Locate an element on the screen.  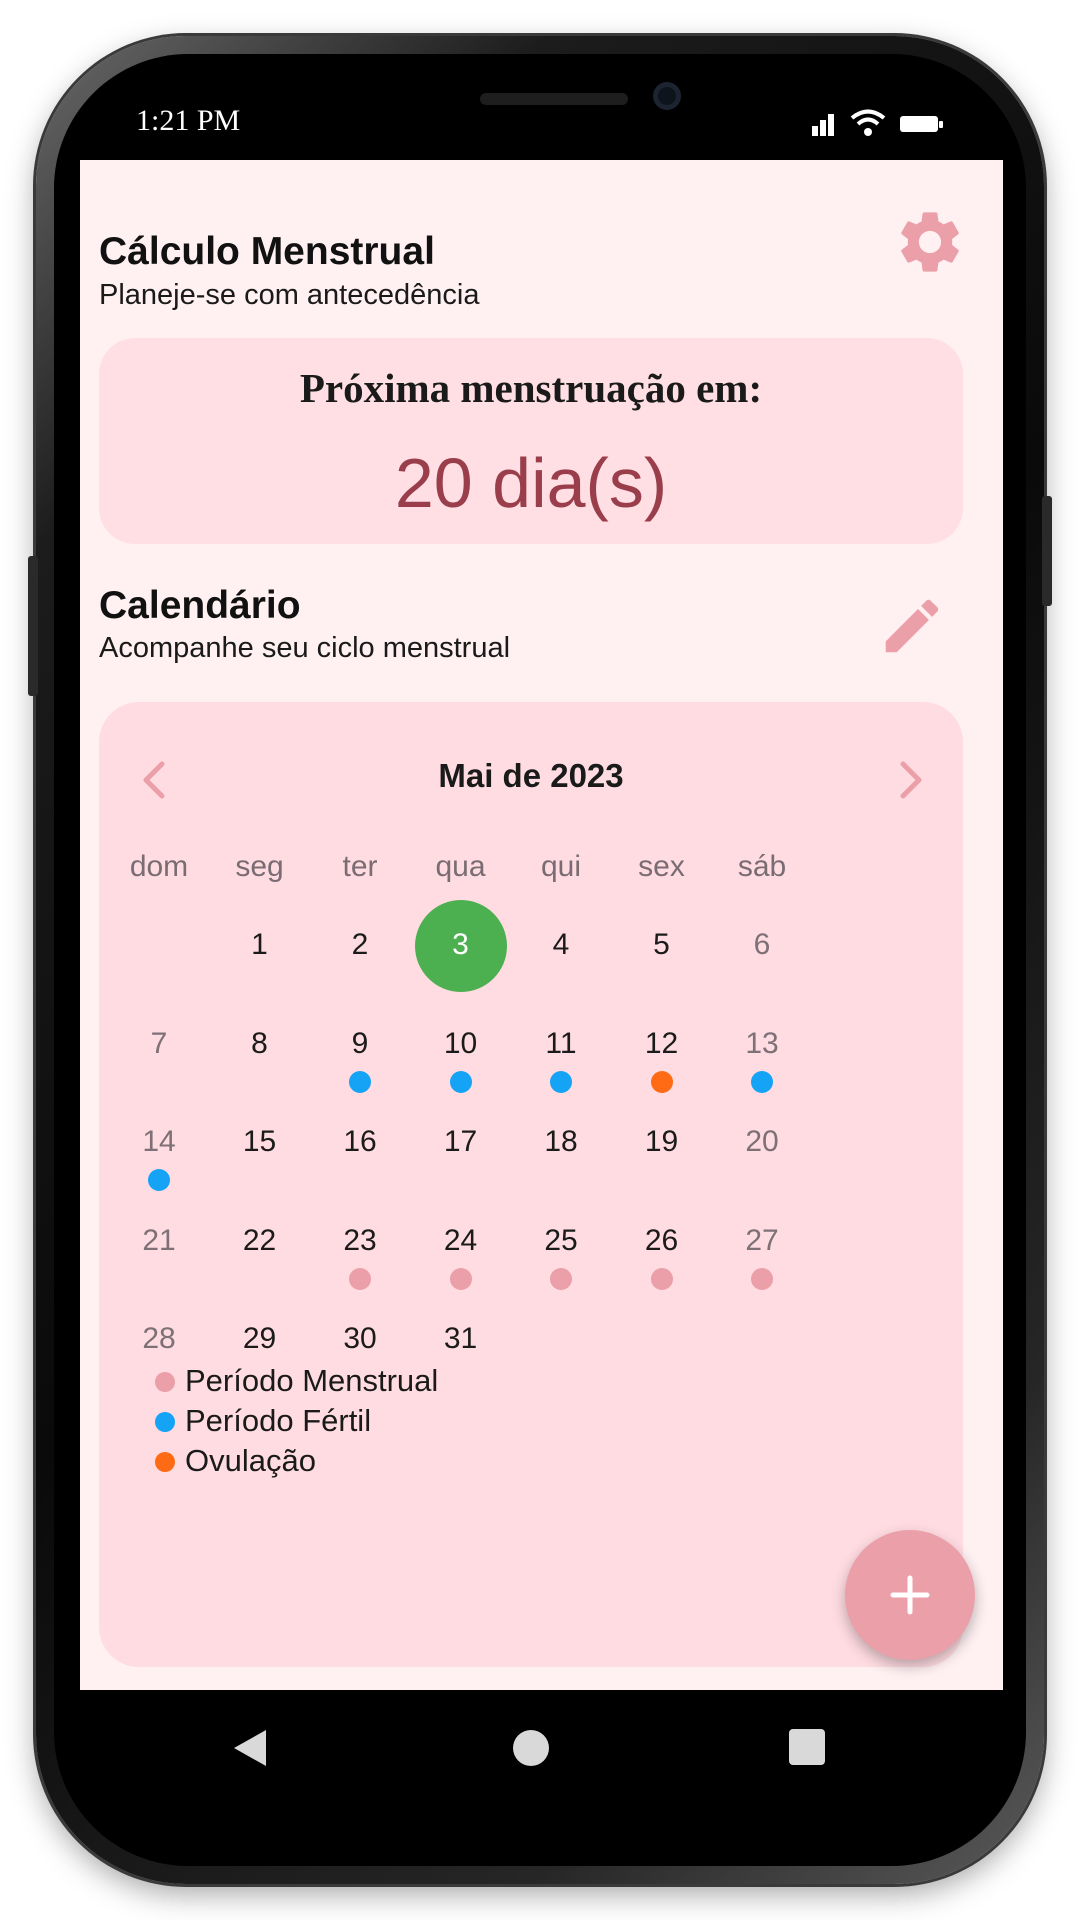
day-number: 8 is located at coordinates (259, 1043).